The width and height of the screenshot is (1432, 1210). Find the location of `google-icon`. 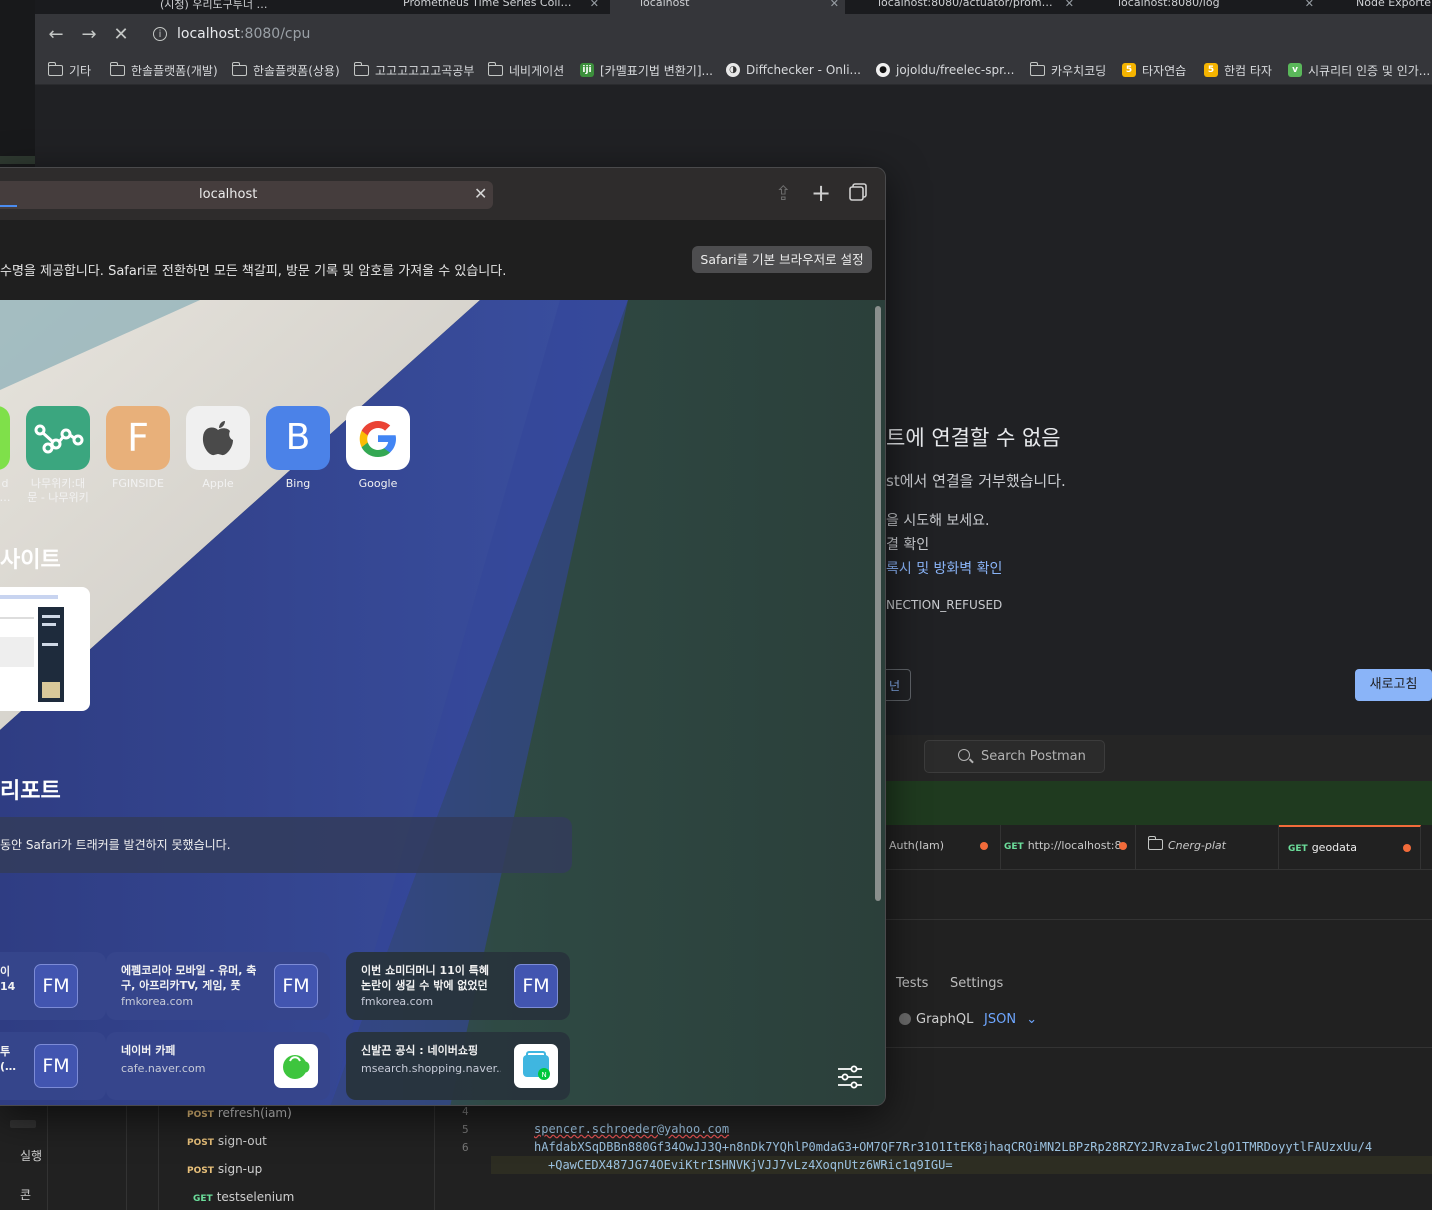

google-icon is located at coordinates (377, 439).